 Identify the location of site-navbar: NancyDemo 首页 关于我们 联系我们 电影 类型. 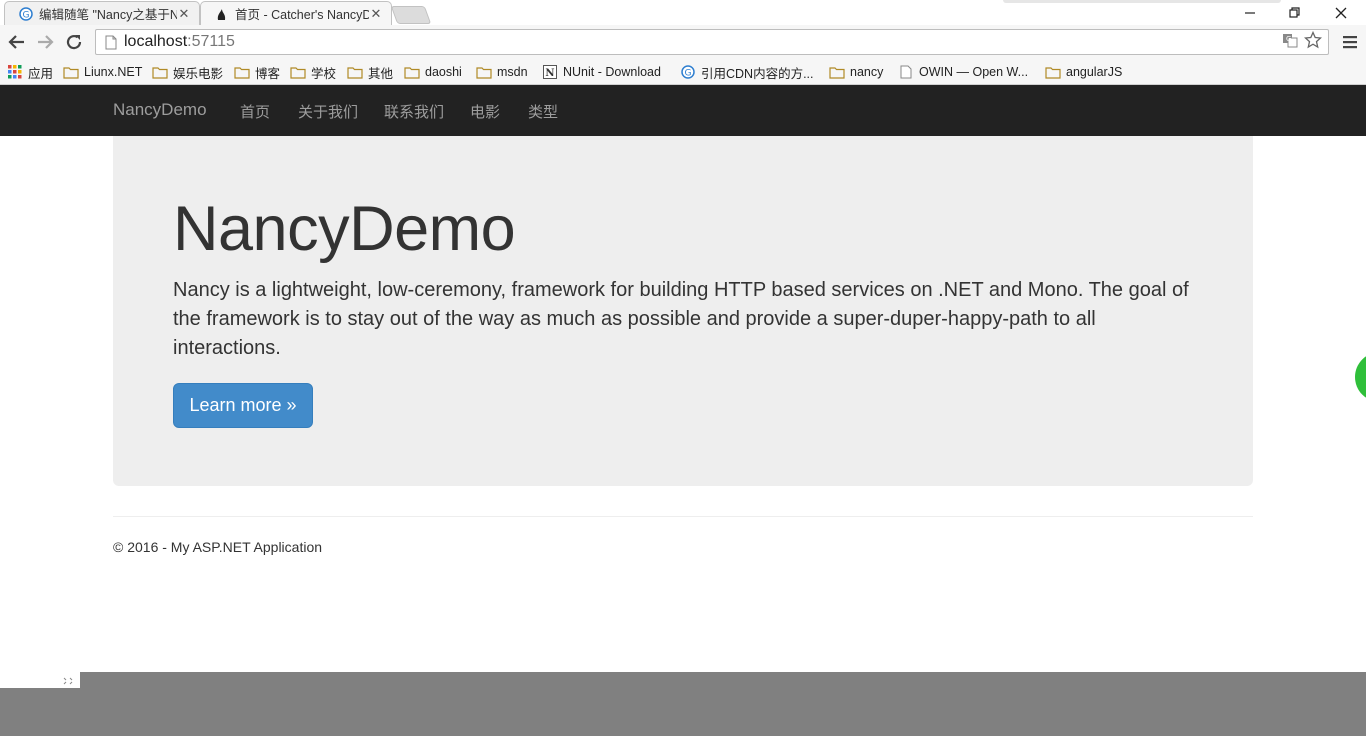
(683, 110).